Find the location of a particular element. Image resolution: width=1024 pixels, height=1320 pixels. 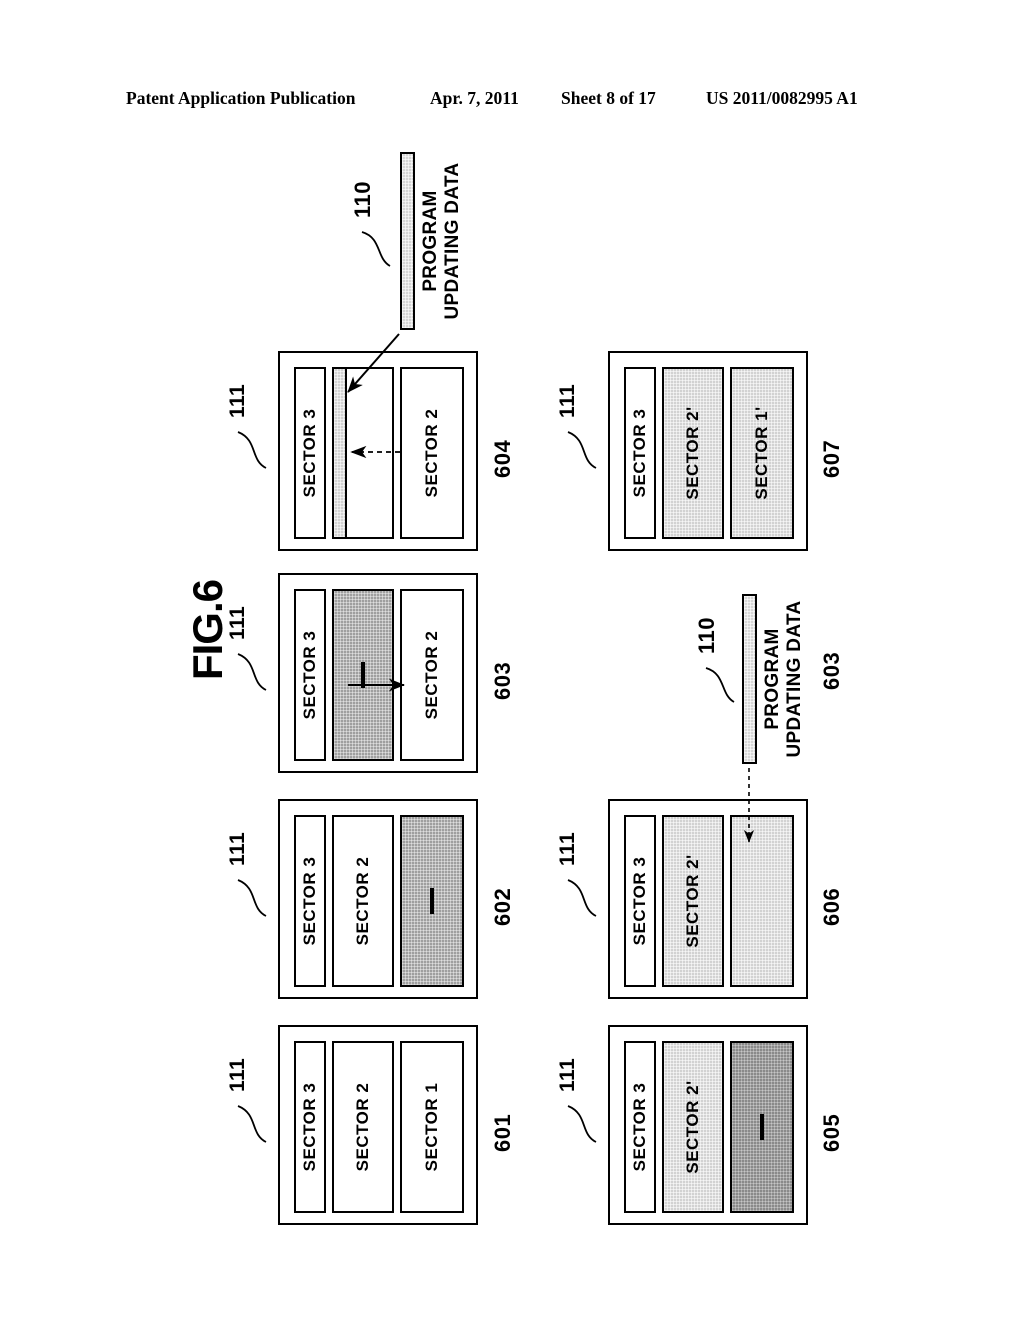

sector-604-1-label: SECTOR 3 is located at coordinates (309, 453).